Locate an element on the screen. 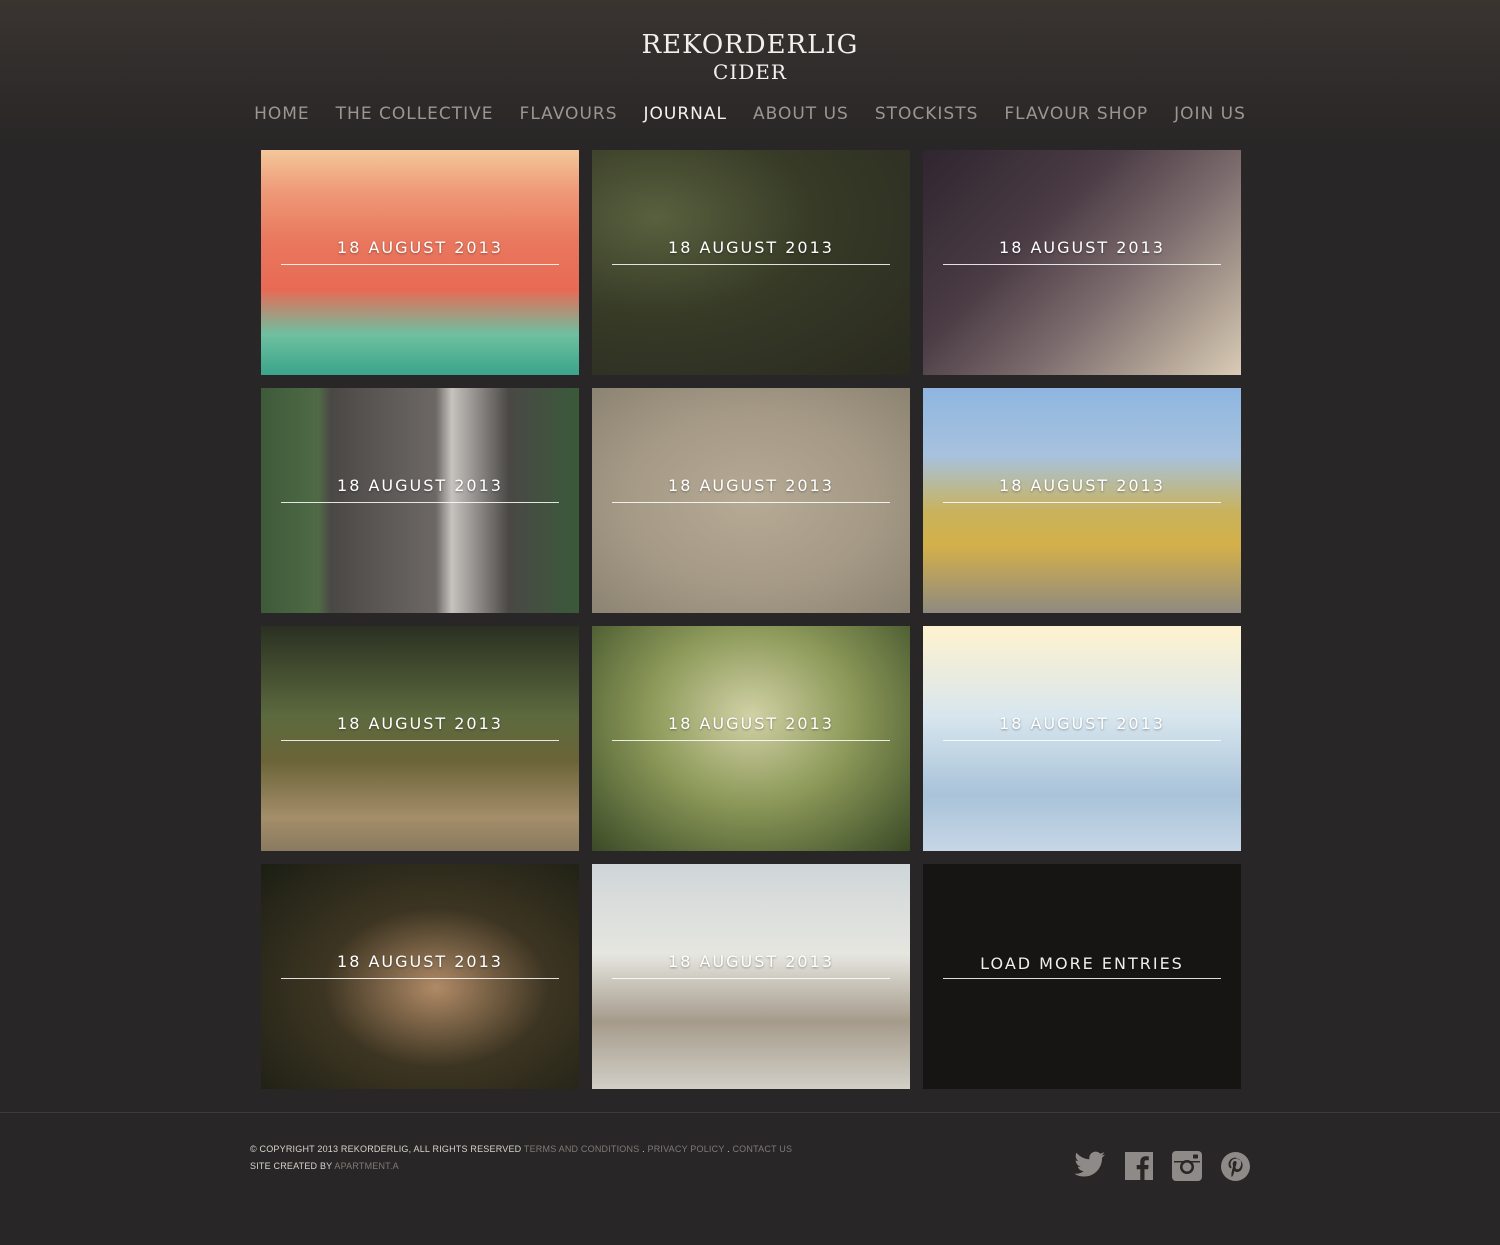 The image size is (1500, 1245). facebook-icon is located at coordinates (1139, 1166).